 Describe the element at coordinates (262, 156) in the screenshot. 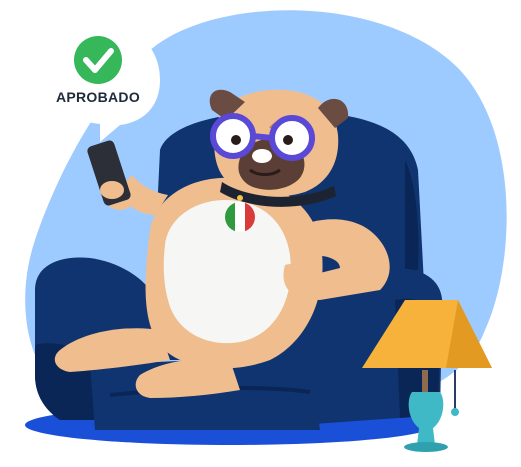

I see `pug-nose` at that location.